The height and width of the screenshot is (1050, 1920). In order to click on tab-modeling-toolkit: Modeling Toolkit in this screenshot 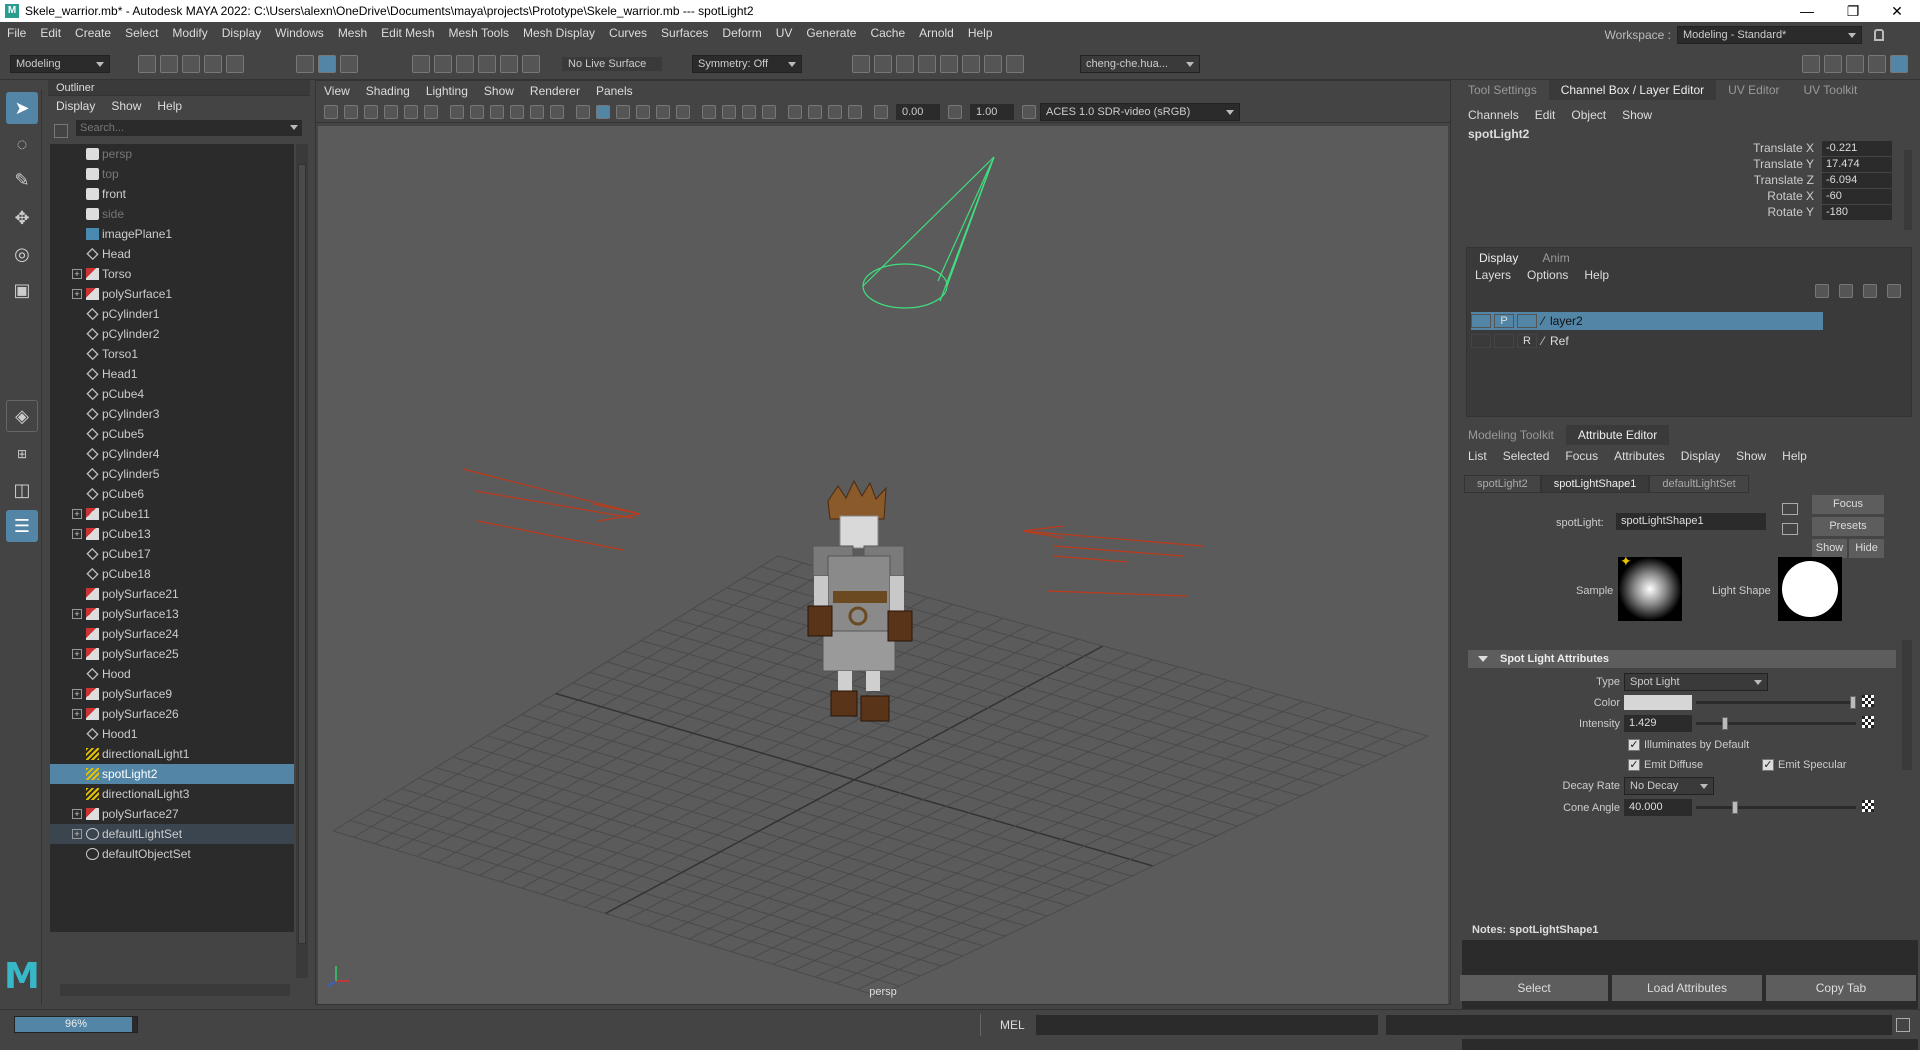, I will do `click(1511, 435)`.